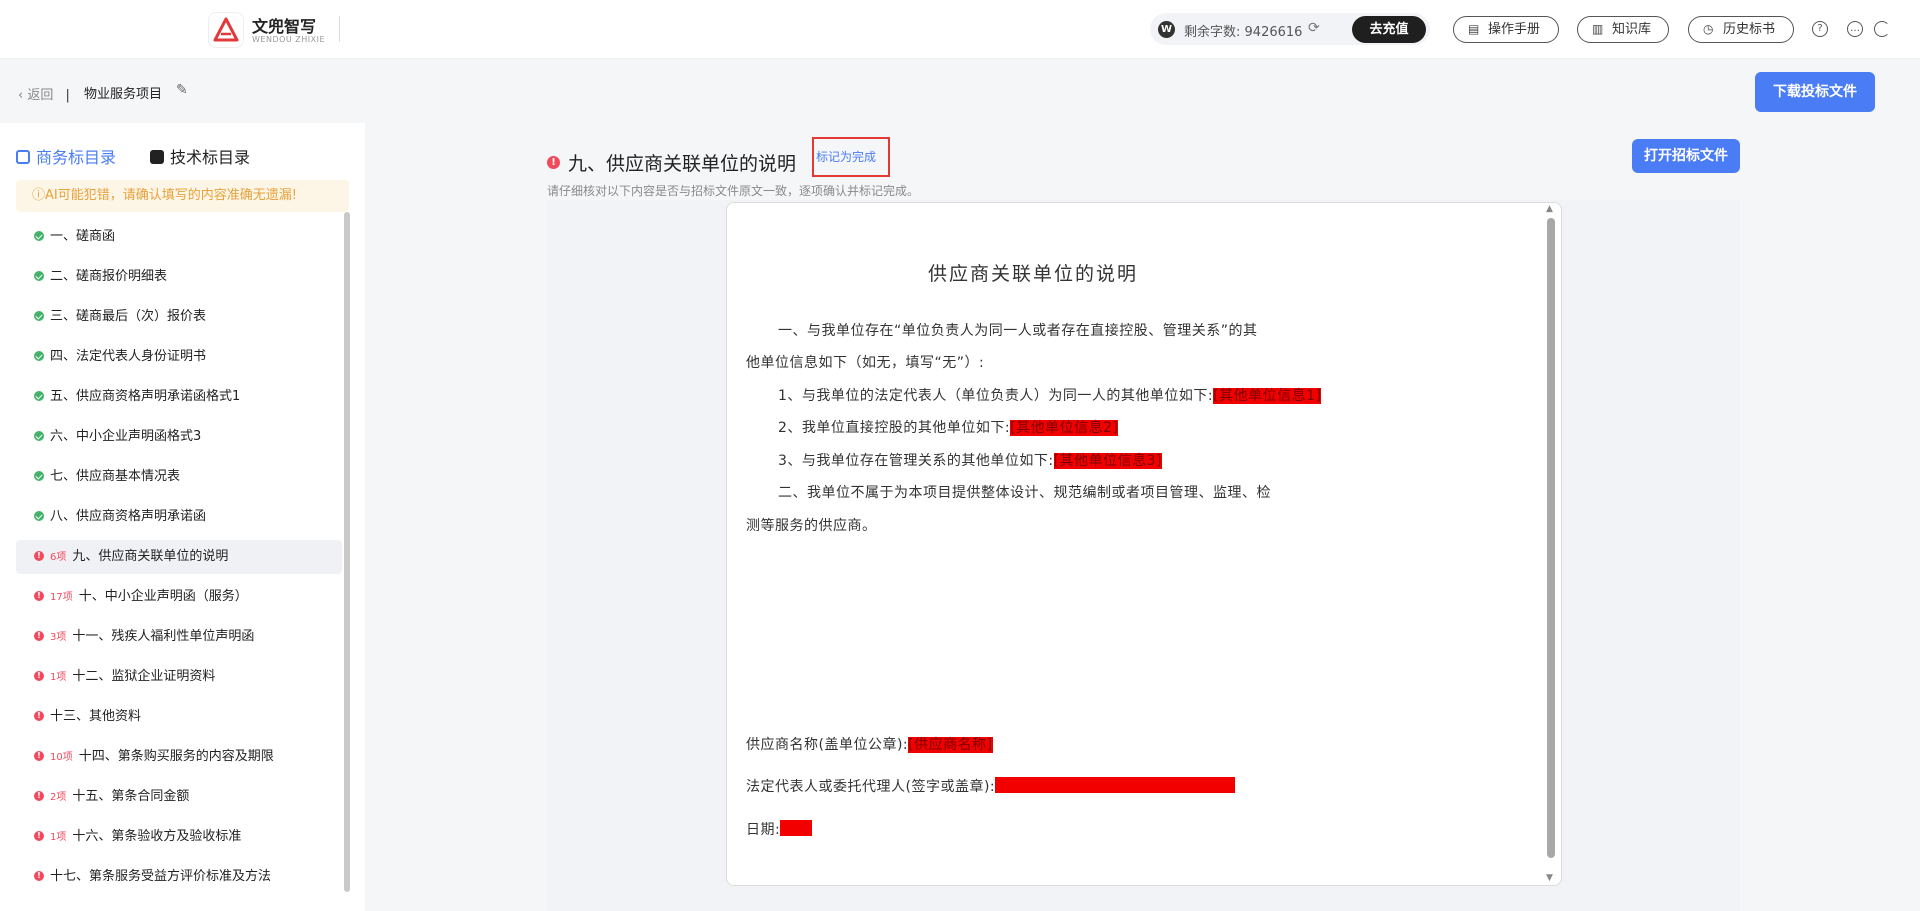  Describe the element at coordinates (179, 277) in the screenshot. I see `sidebar-item: 二、磋商报价明细表` at that location.